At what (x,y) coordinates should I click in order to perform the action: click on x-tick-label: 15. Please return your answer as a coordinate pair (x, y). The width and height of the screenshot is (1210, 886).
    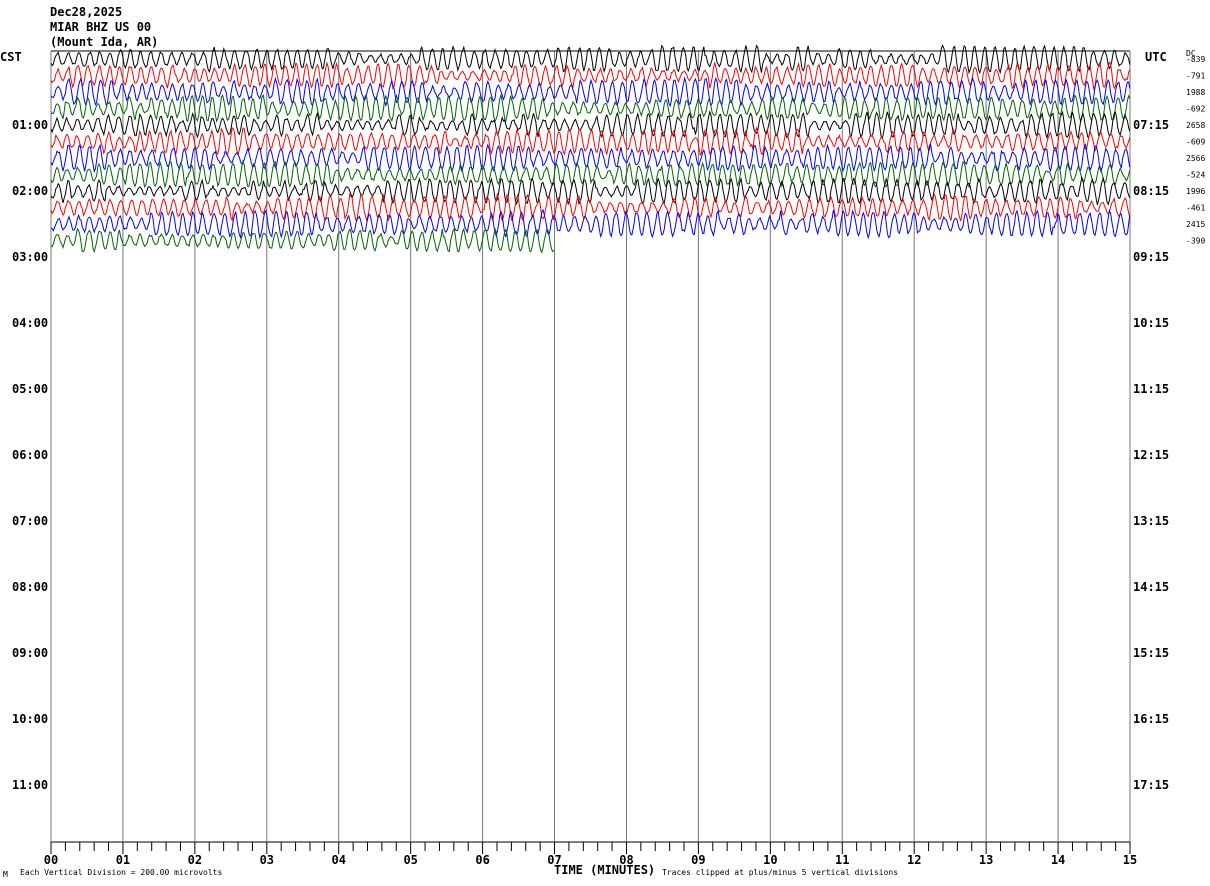
    Looking at the image, I should click on (1130, 860).